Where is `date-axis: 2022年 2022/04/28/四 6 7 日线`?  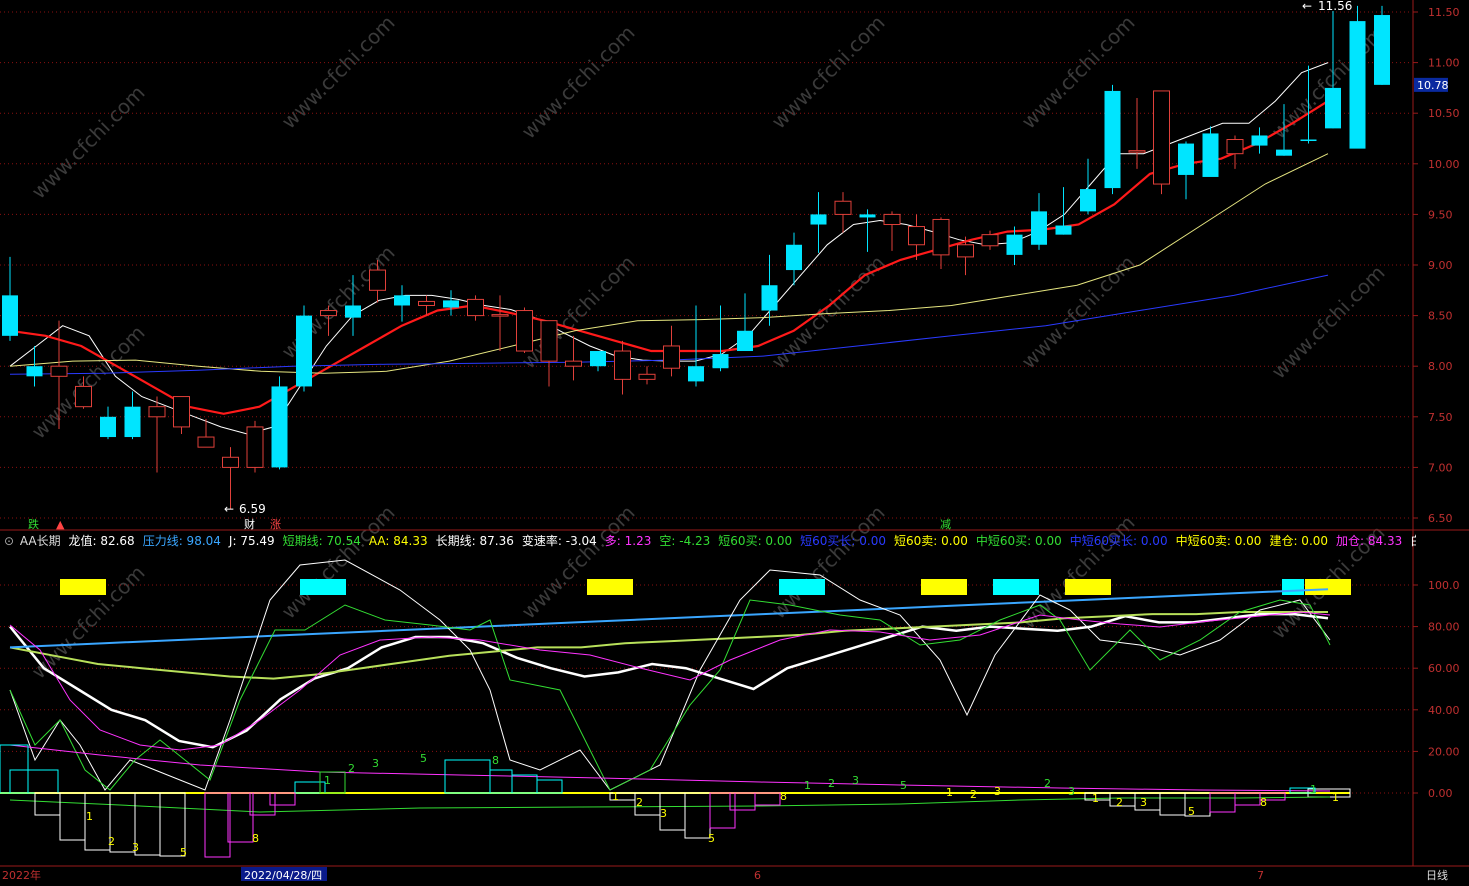
date-axis: 2022年 2022/04/28/四 6 7 日线 is located at coordinates (734, 873).